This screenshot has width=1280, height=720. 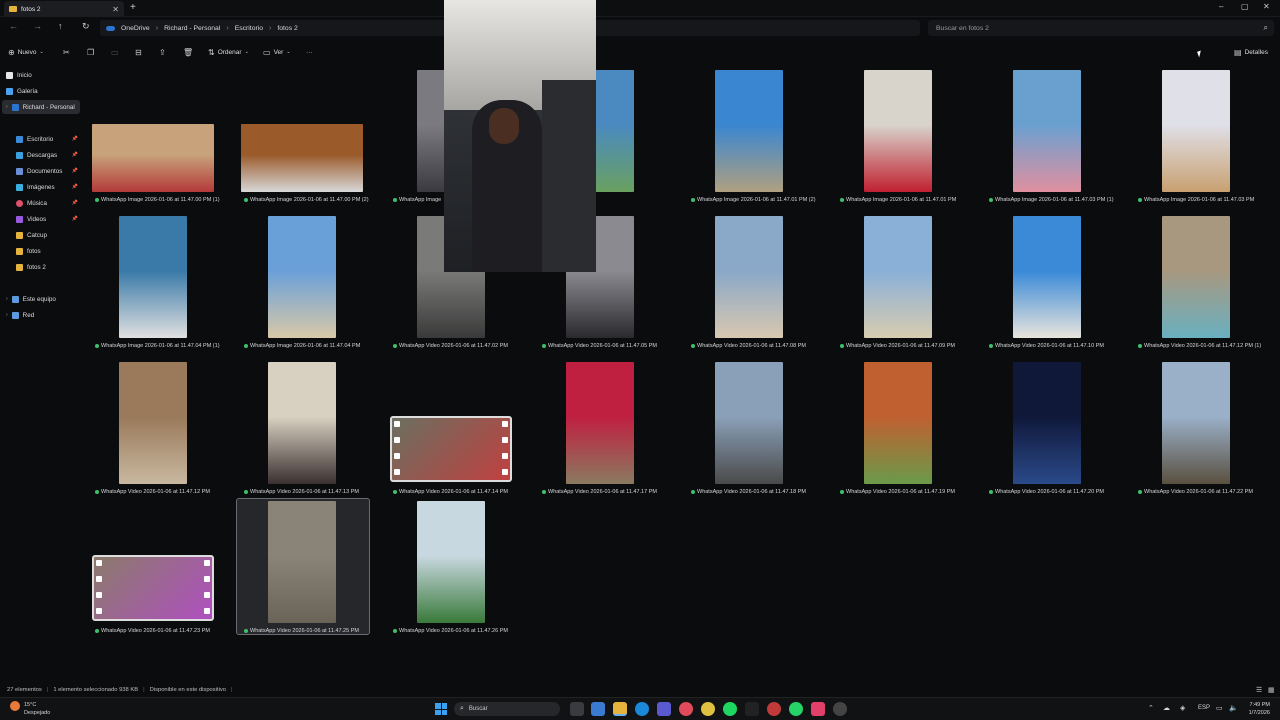 What do you see at coordinates (133, 7) in the screenshot?
I see `new-tab-button: +` at bounding box center [133, 7].